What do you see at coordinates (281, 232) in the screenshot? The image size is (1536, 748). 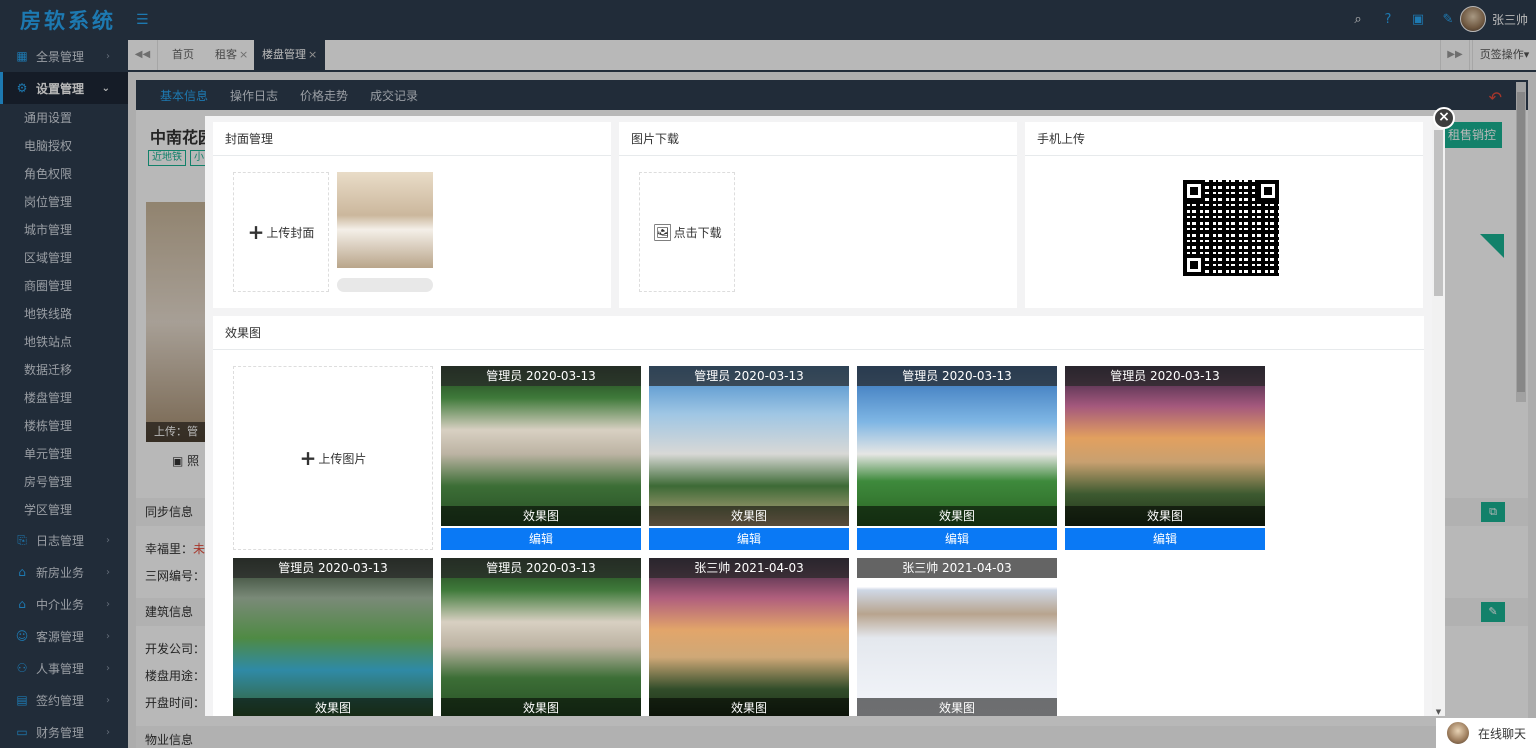 I see `upload-cover-button: + 上传封面` at bounding box center [281, 232].